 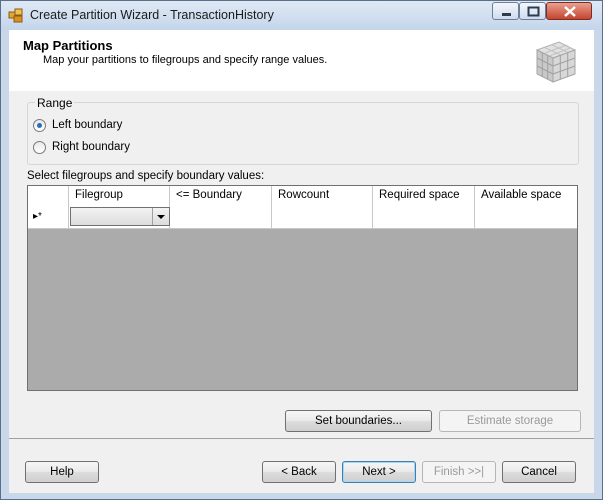 What do you see at coordinates (221, 196) in the screenshot?
I see `column-header-boundary: <= Boundary` at bounding box center [221, 196].